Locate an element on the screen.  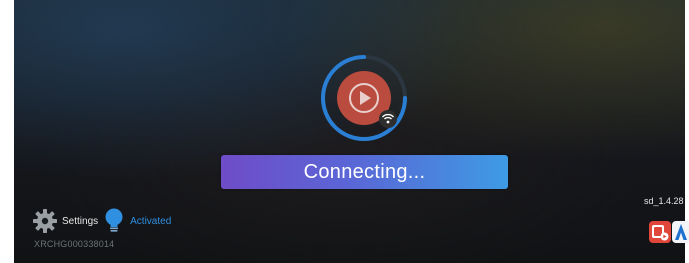
settings-label: Settings is located at coordinates (80, 221).